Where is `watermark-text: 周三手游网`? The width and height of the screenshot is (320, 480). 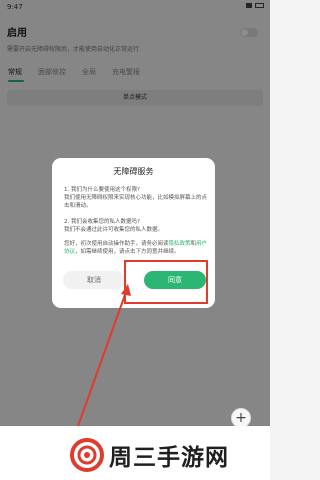
watermark-text: 周三手游网 is located at coordinates (169, 458).